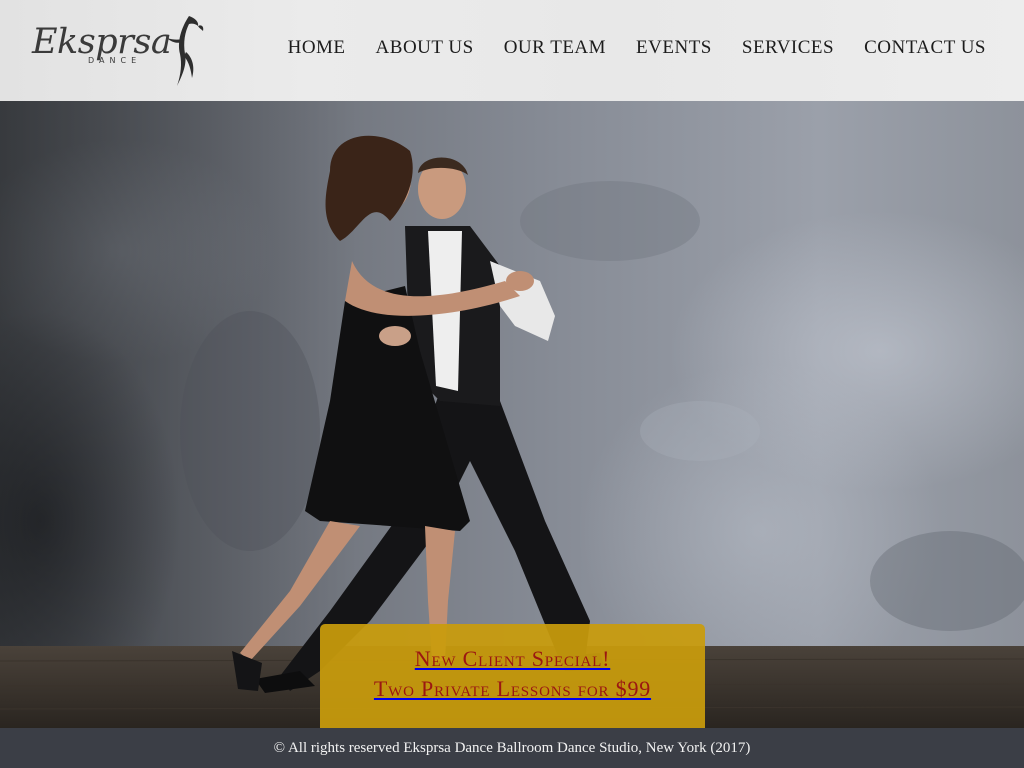 The height and width of the screenshot is (768, 1024). What do you see at coordinates (674, 48) in the screenshot?
I see `nav-events: EVENTS` at bounding box center [674, 48].